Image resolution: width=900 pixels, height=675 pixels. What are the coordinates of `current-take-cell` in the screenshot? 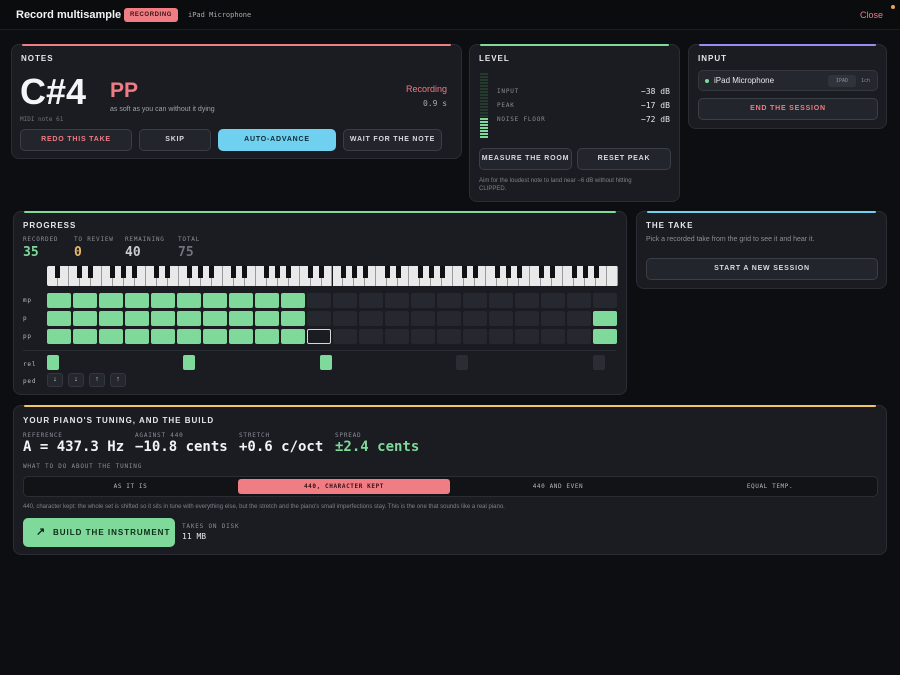 It's located at (319, 336).